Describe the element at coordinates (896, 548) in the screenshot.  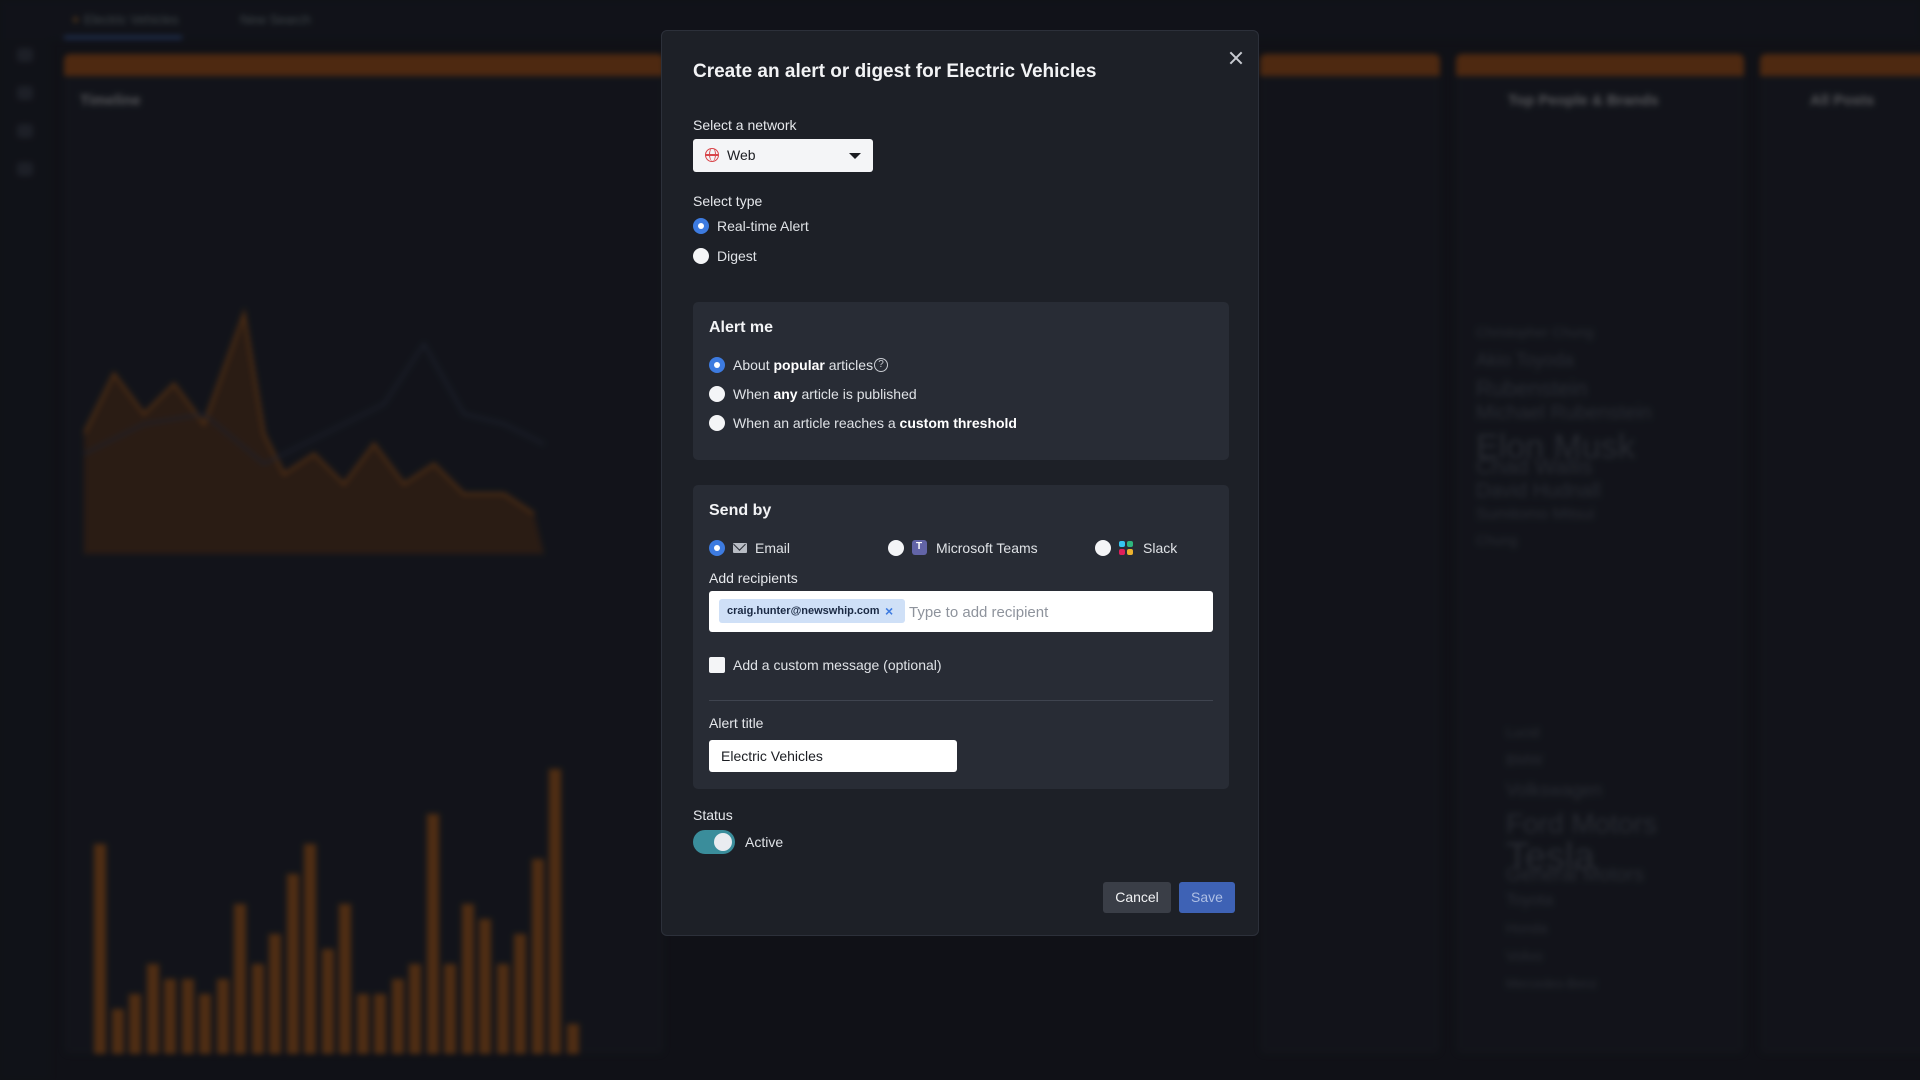
I see `teams-radio` at that location.